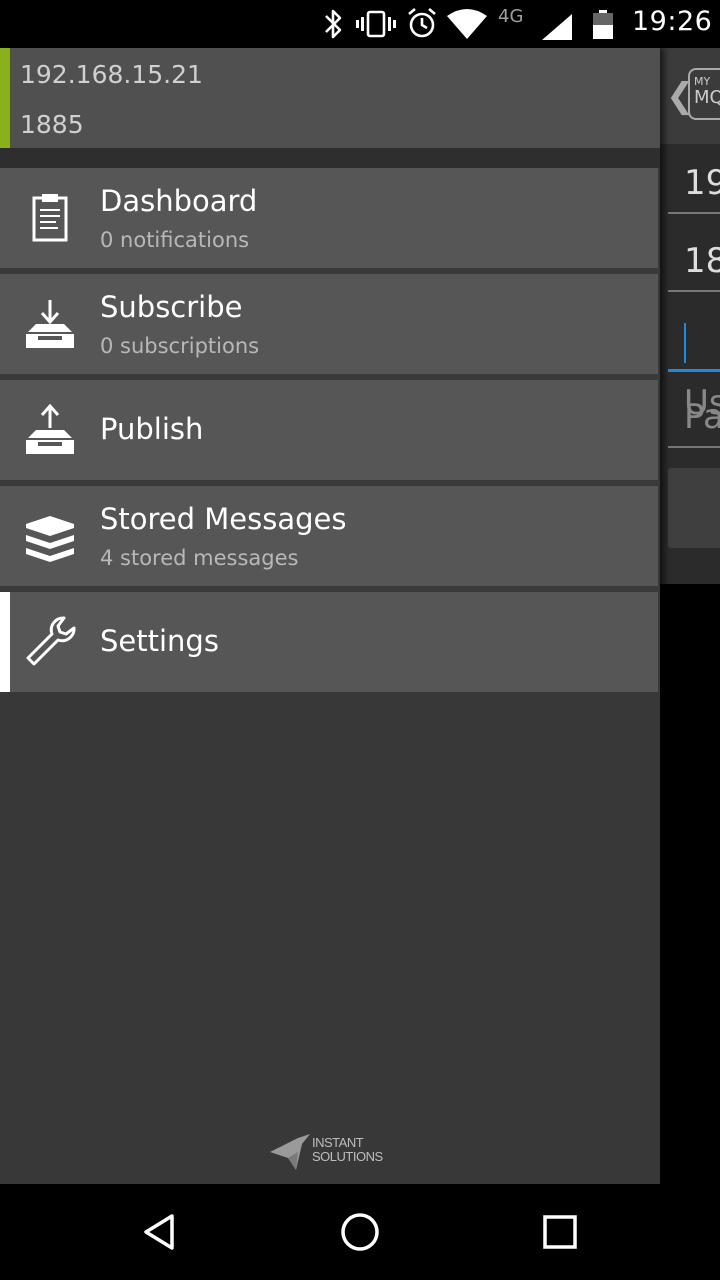 The height and width of the screenshot is (1280, 720). Describe the element at coordinates (5, 98) in the screenshot. I see `connection-status-indicator` at that location.